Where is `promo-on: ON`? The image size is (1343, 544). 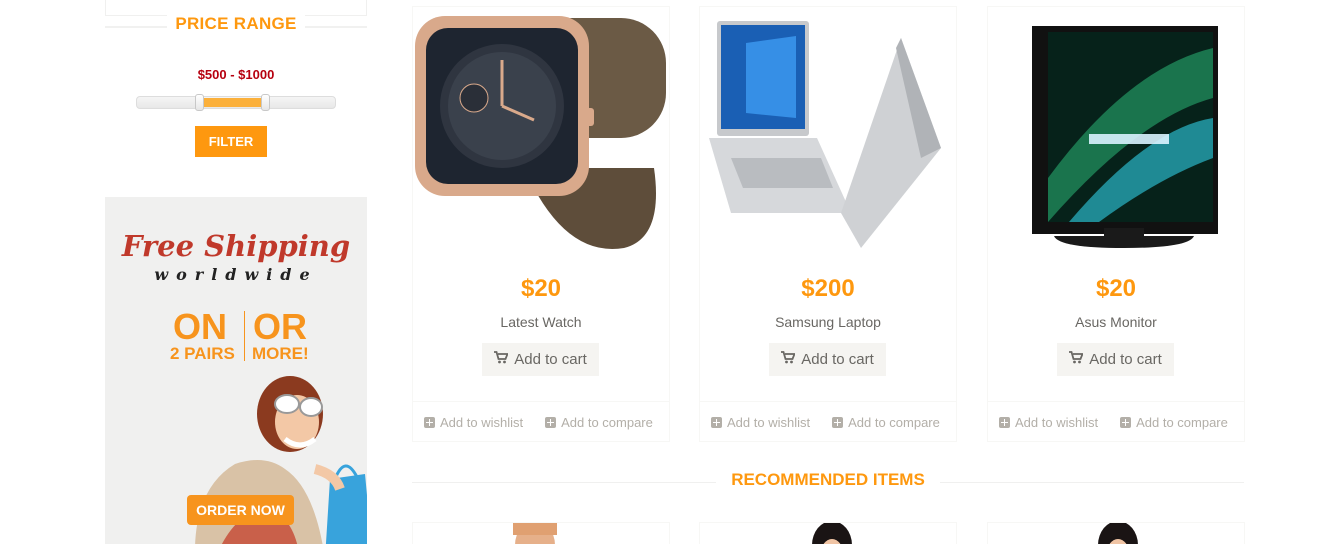 promo-on: ON is located at coordinates (200, 326).